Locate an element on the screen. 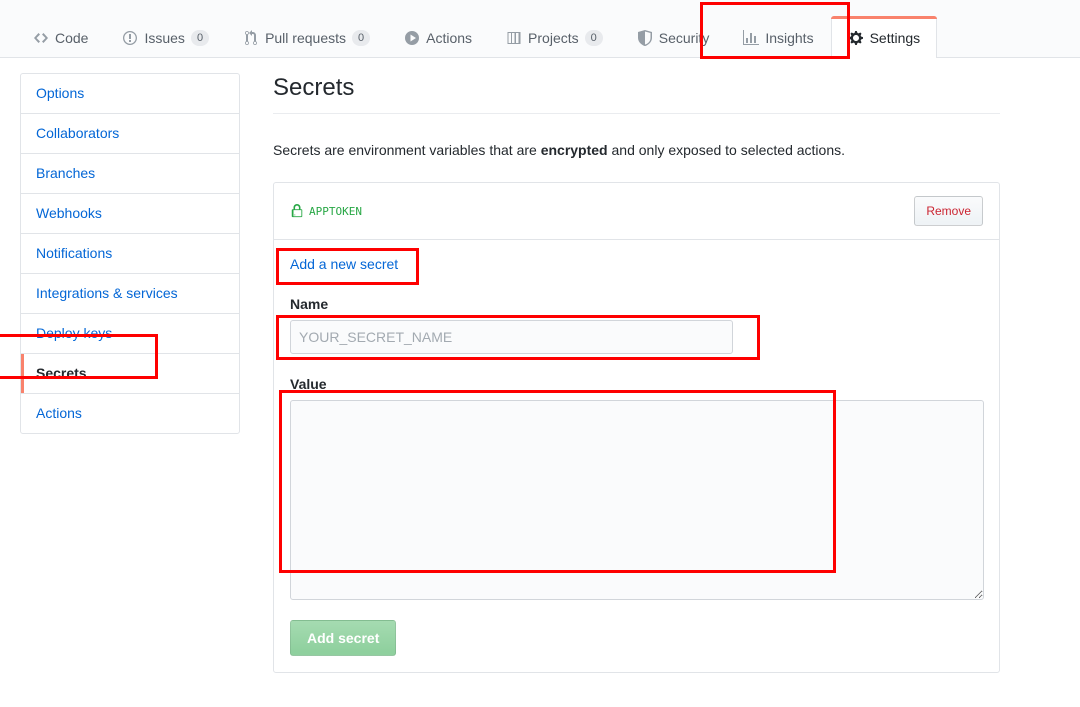 The image size is (1080, 707). nav-tab-security-label: Security is located at coordinates (684, 37).